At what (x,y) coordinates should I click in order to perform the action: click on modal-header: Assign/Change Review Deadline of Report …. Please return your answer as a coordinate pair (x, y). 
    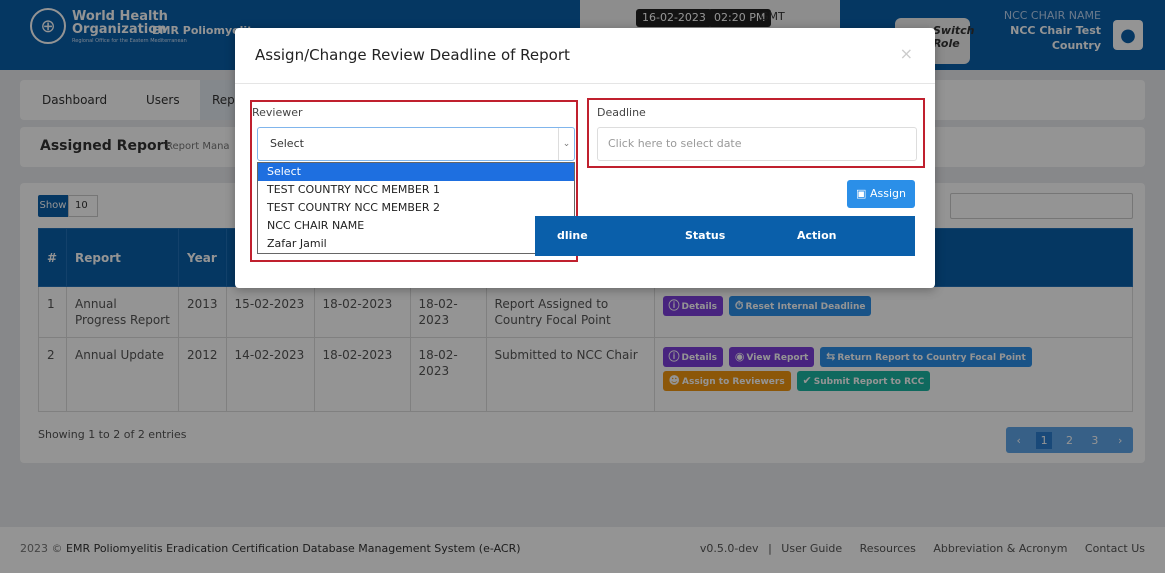
    Looking at the image, I should click on (585, 56).